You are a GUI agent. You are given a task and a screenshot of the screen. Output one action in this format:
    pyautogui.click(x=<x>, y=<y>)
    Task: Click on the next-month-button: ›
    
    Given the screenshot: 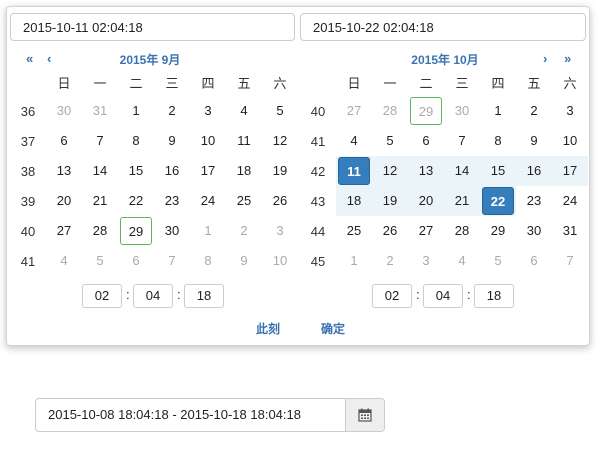 What is the action you would take?
    pyautogui.click(x=545, y=58)
    